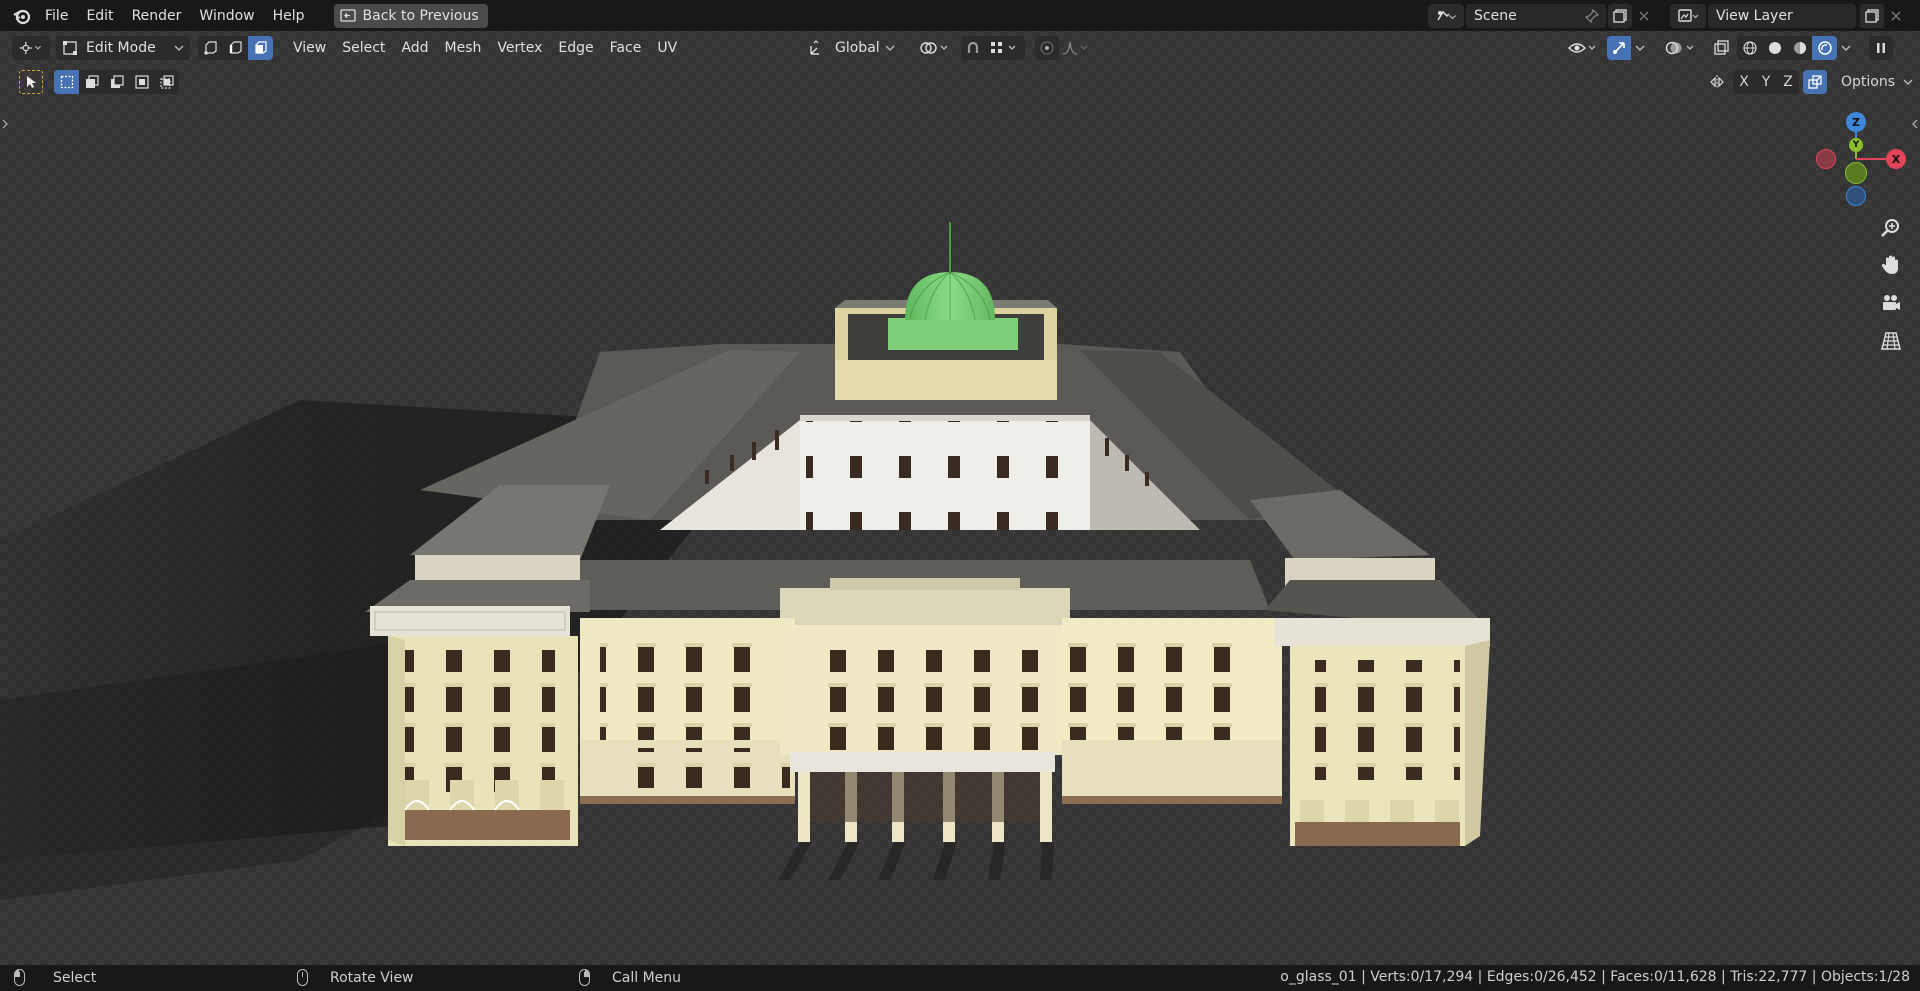 Image resolution: width=1920 pixels, height=991 pixels. What do you see at coordinates (1868, 82) in the screenshot?
I see `options-label: Options` at bounding box center [1868, 82].